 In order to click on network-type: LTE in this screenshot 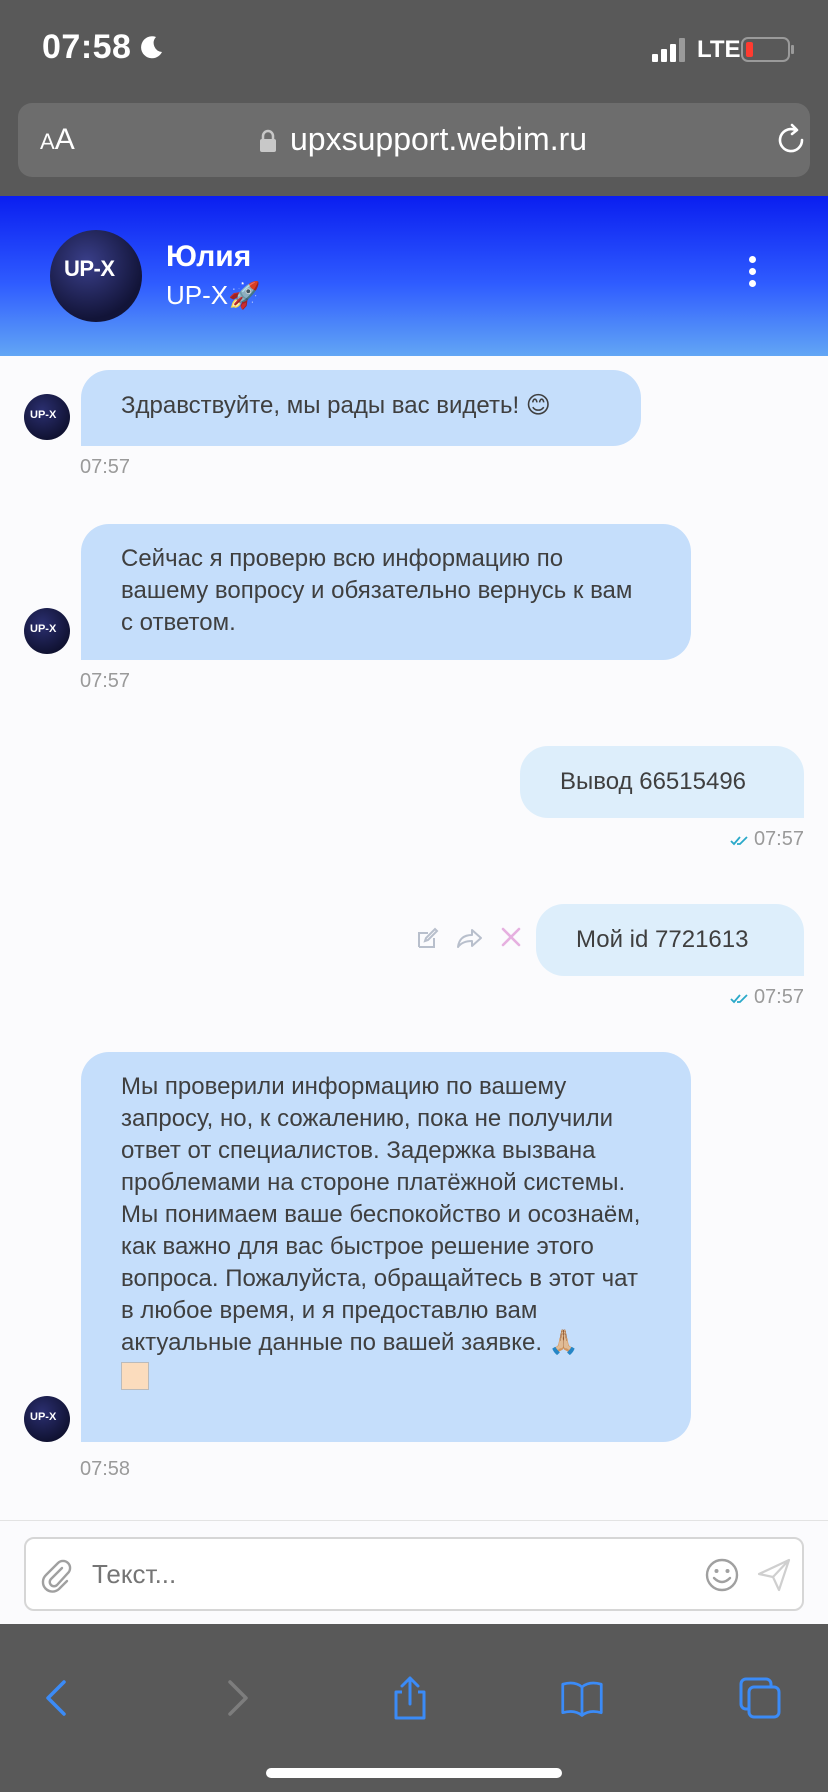, I will do `click(719, 49)`.